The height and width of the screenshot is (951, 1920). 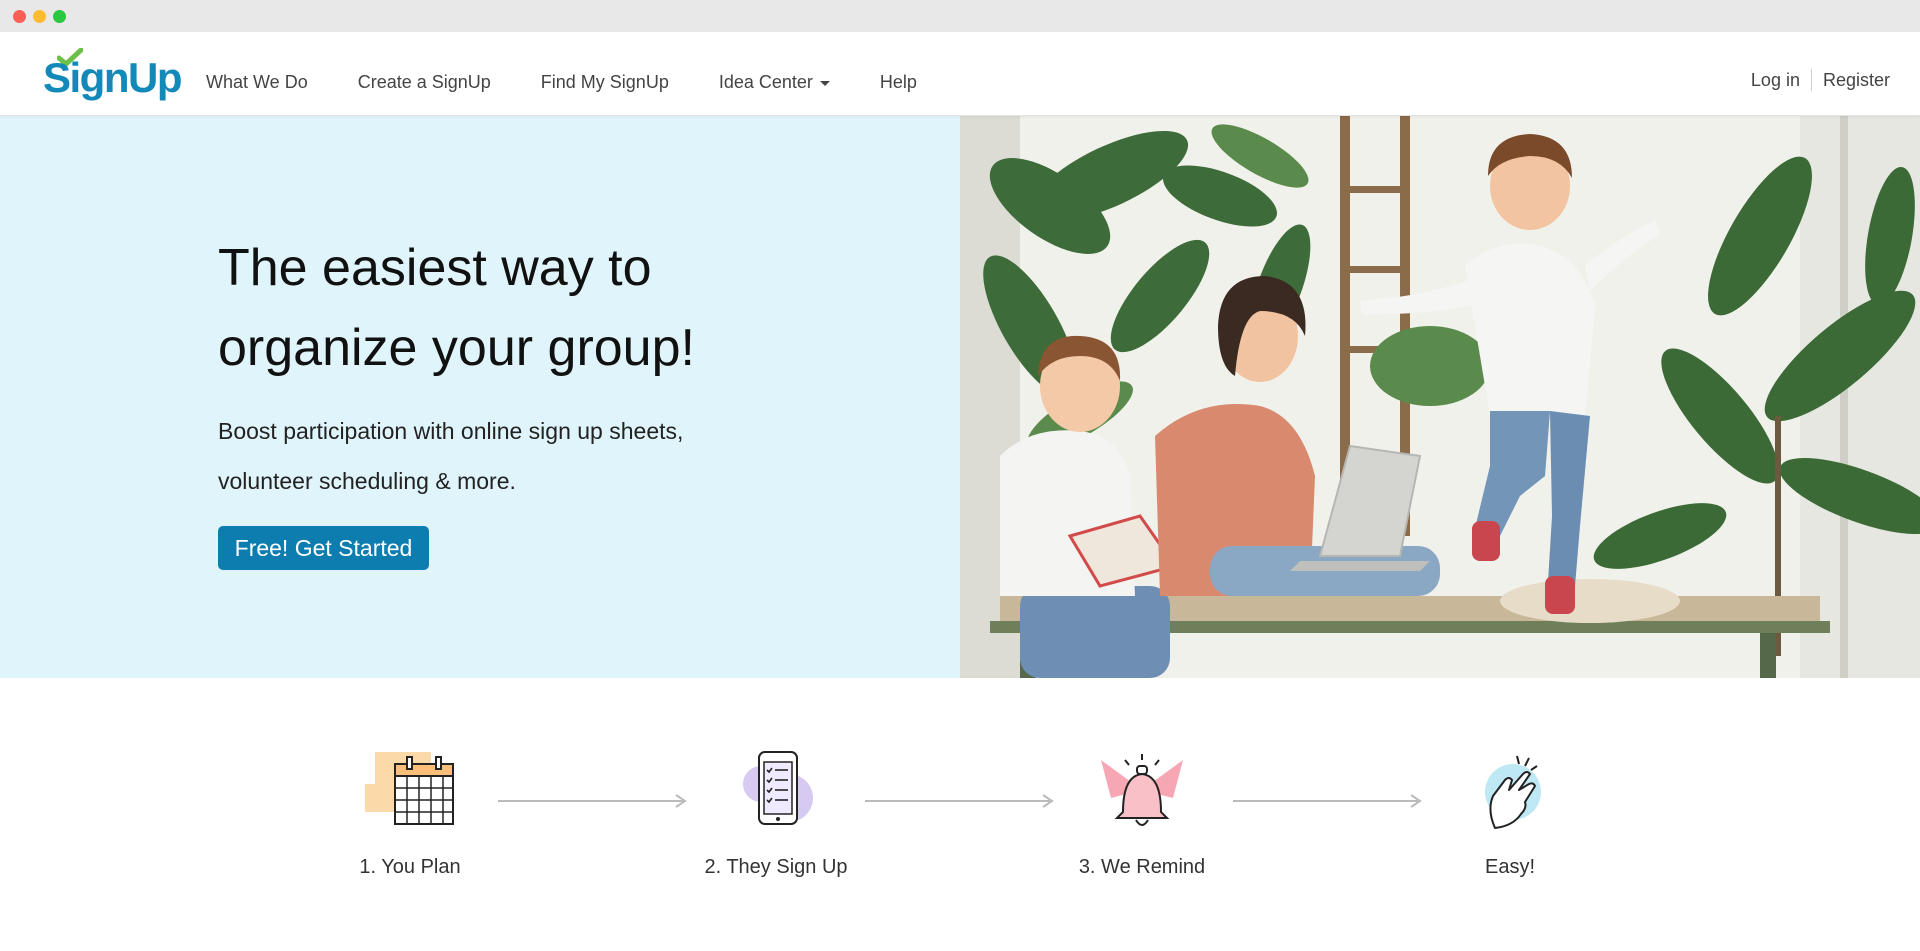 I want to click on hero-title-line1: The easiest way to, so click(x=435, y=268).